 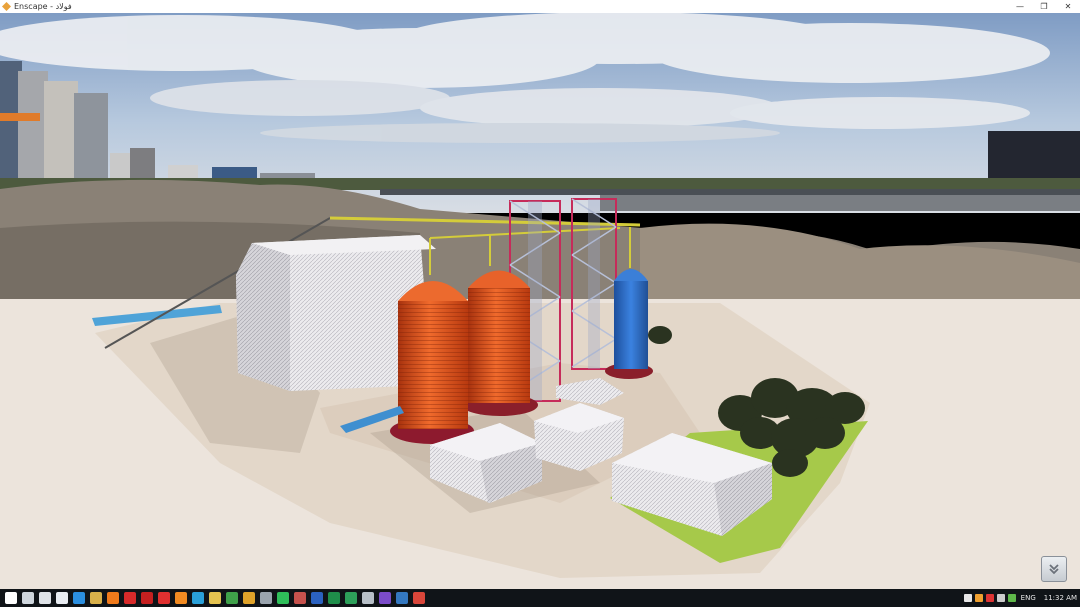 I want to click on city-building-right, so click(x=1034, y=158).